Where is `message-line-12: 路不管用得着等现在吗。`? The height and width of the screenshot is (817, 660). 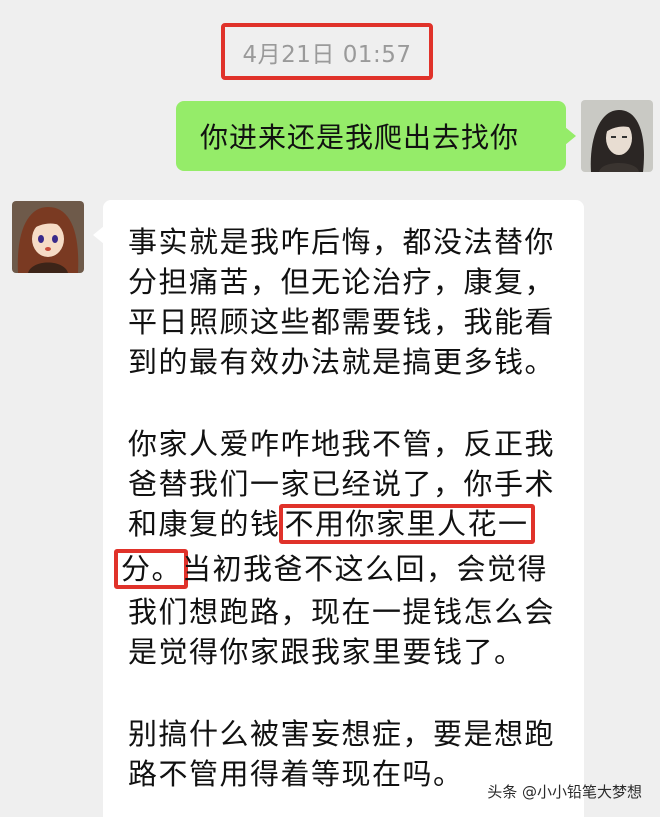
message-line-12: 路不管用得着等现在吗。 is located at coordinates (296, 774).